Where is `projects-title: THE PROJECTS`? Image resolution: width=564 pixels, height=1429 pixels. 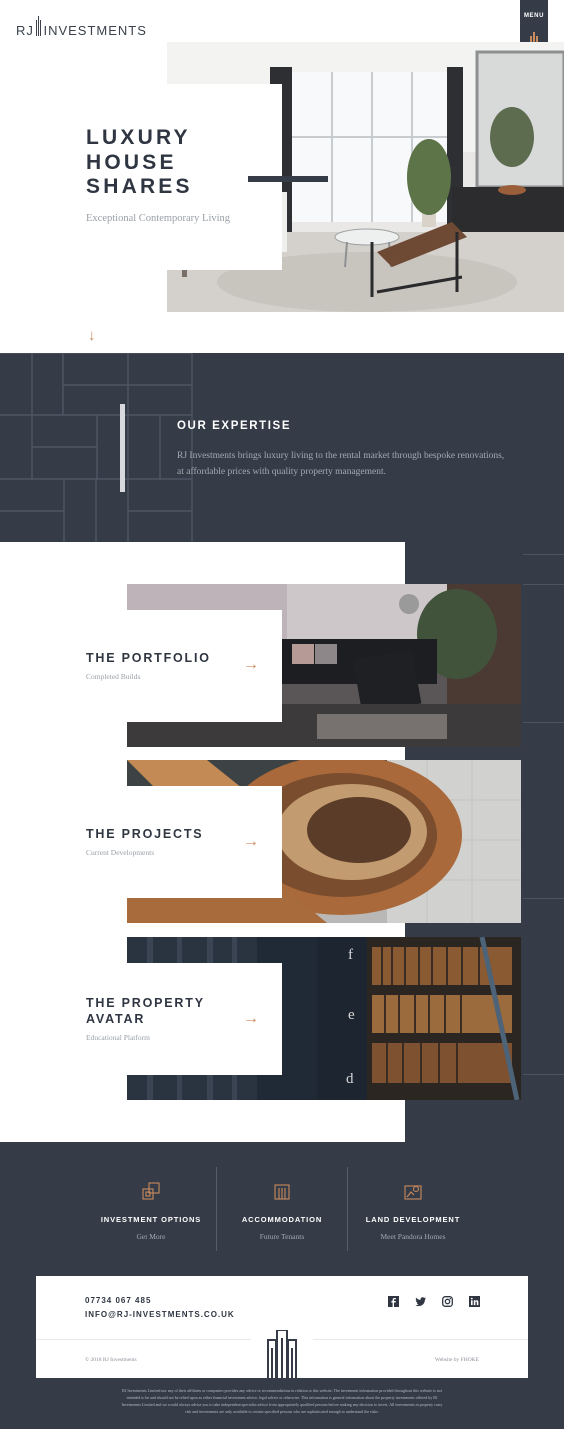 projects-title: THE PROJECTS is located at coordinates (144, 834).